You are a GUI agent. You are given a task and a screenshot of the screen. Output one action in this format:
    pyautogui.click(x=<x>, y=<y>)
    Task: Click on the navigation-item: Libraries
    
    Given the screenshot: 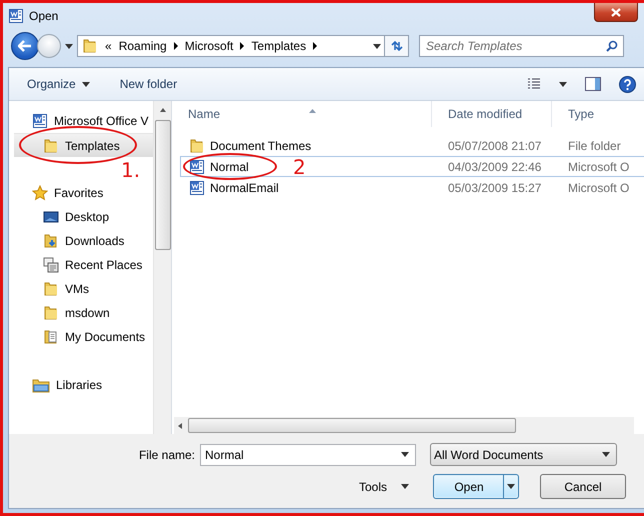 What is the action you would take?
    pyautogui.click(x=81, y=385)
    